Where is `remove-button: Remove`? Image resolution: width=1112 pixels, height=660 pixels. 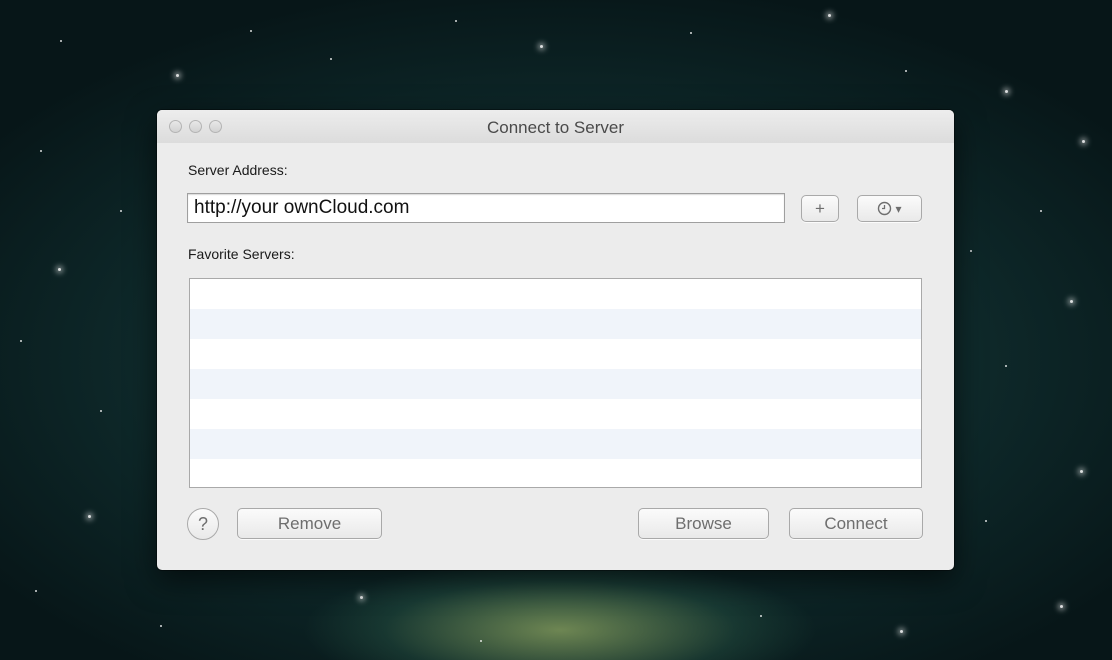
remove-button: Remove is located at coordinates (309, 523).